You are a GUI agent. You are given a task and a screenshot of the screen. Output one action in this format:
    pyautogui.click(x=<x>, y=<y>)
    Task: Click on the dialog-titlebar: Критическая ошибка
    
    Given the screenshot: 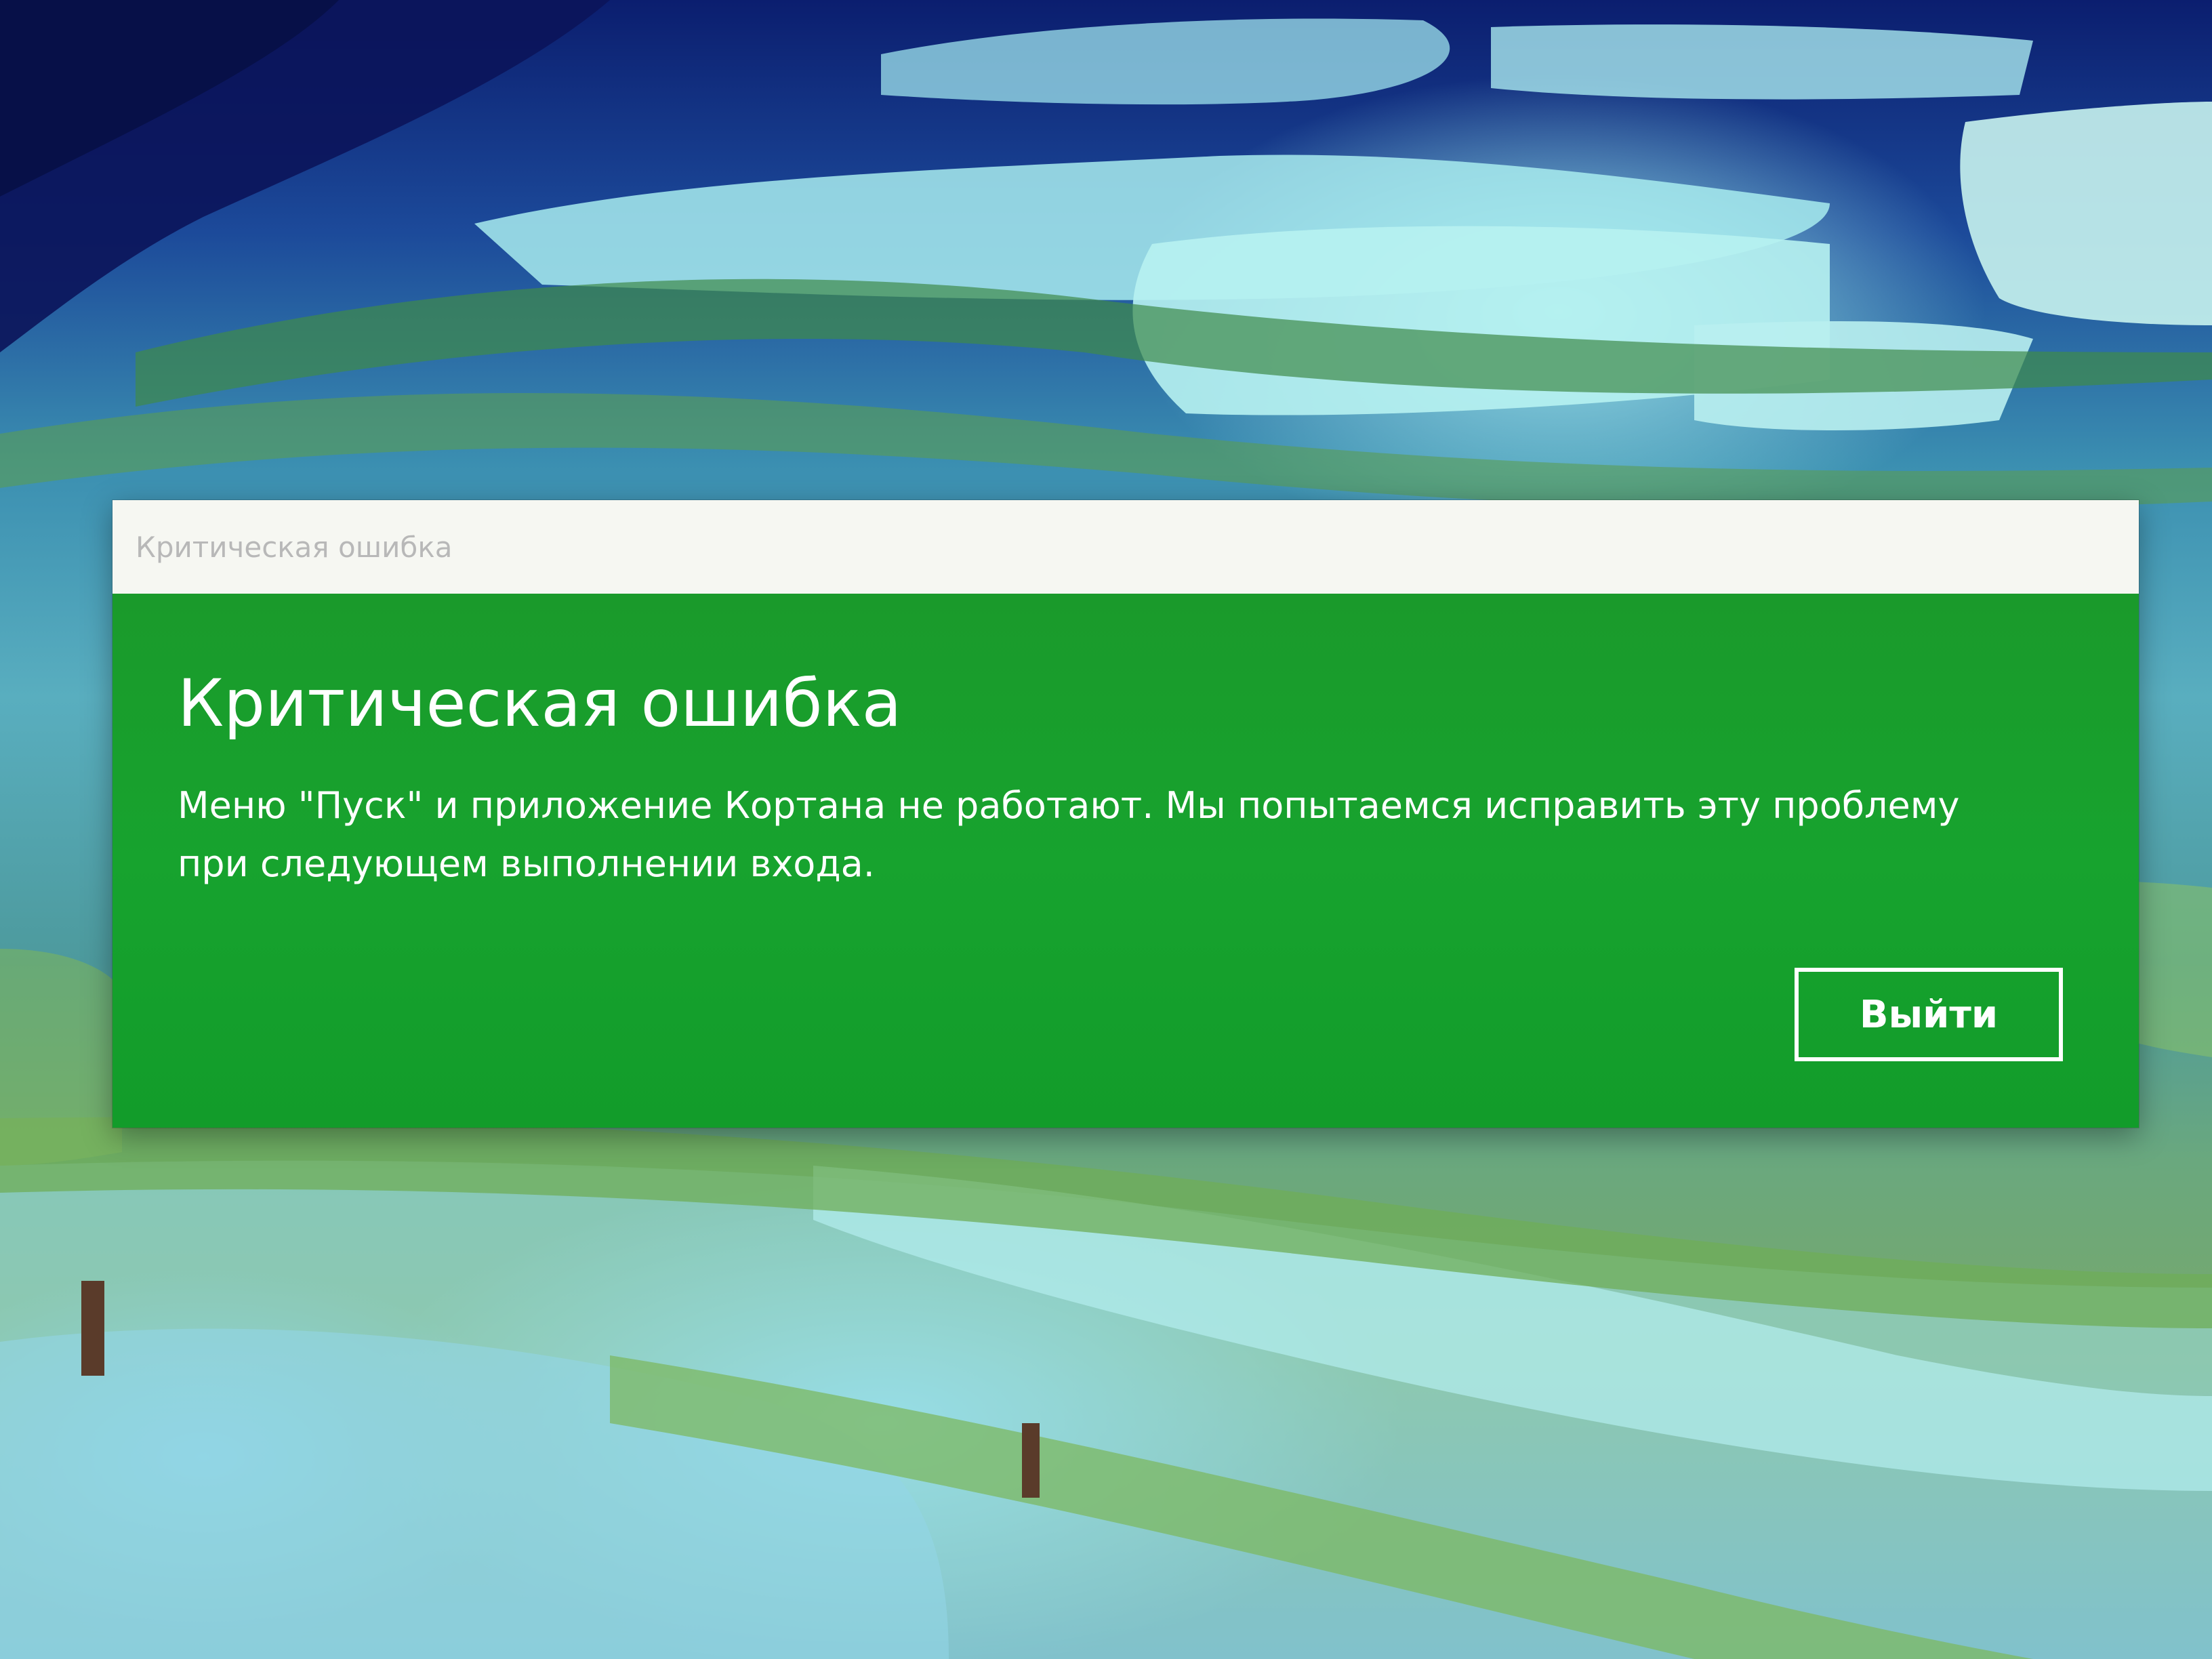 What is the action you would take?
    pyautogui.click(x=1125, y=547)
    